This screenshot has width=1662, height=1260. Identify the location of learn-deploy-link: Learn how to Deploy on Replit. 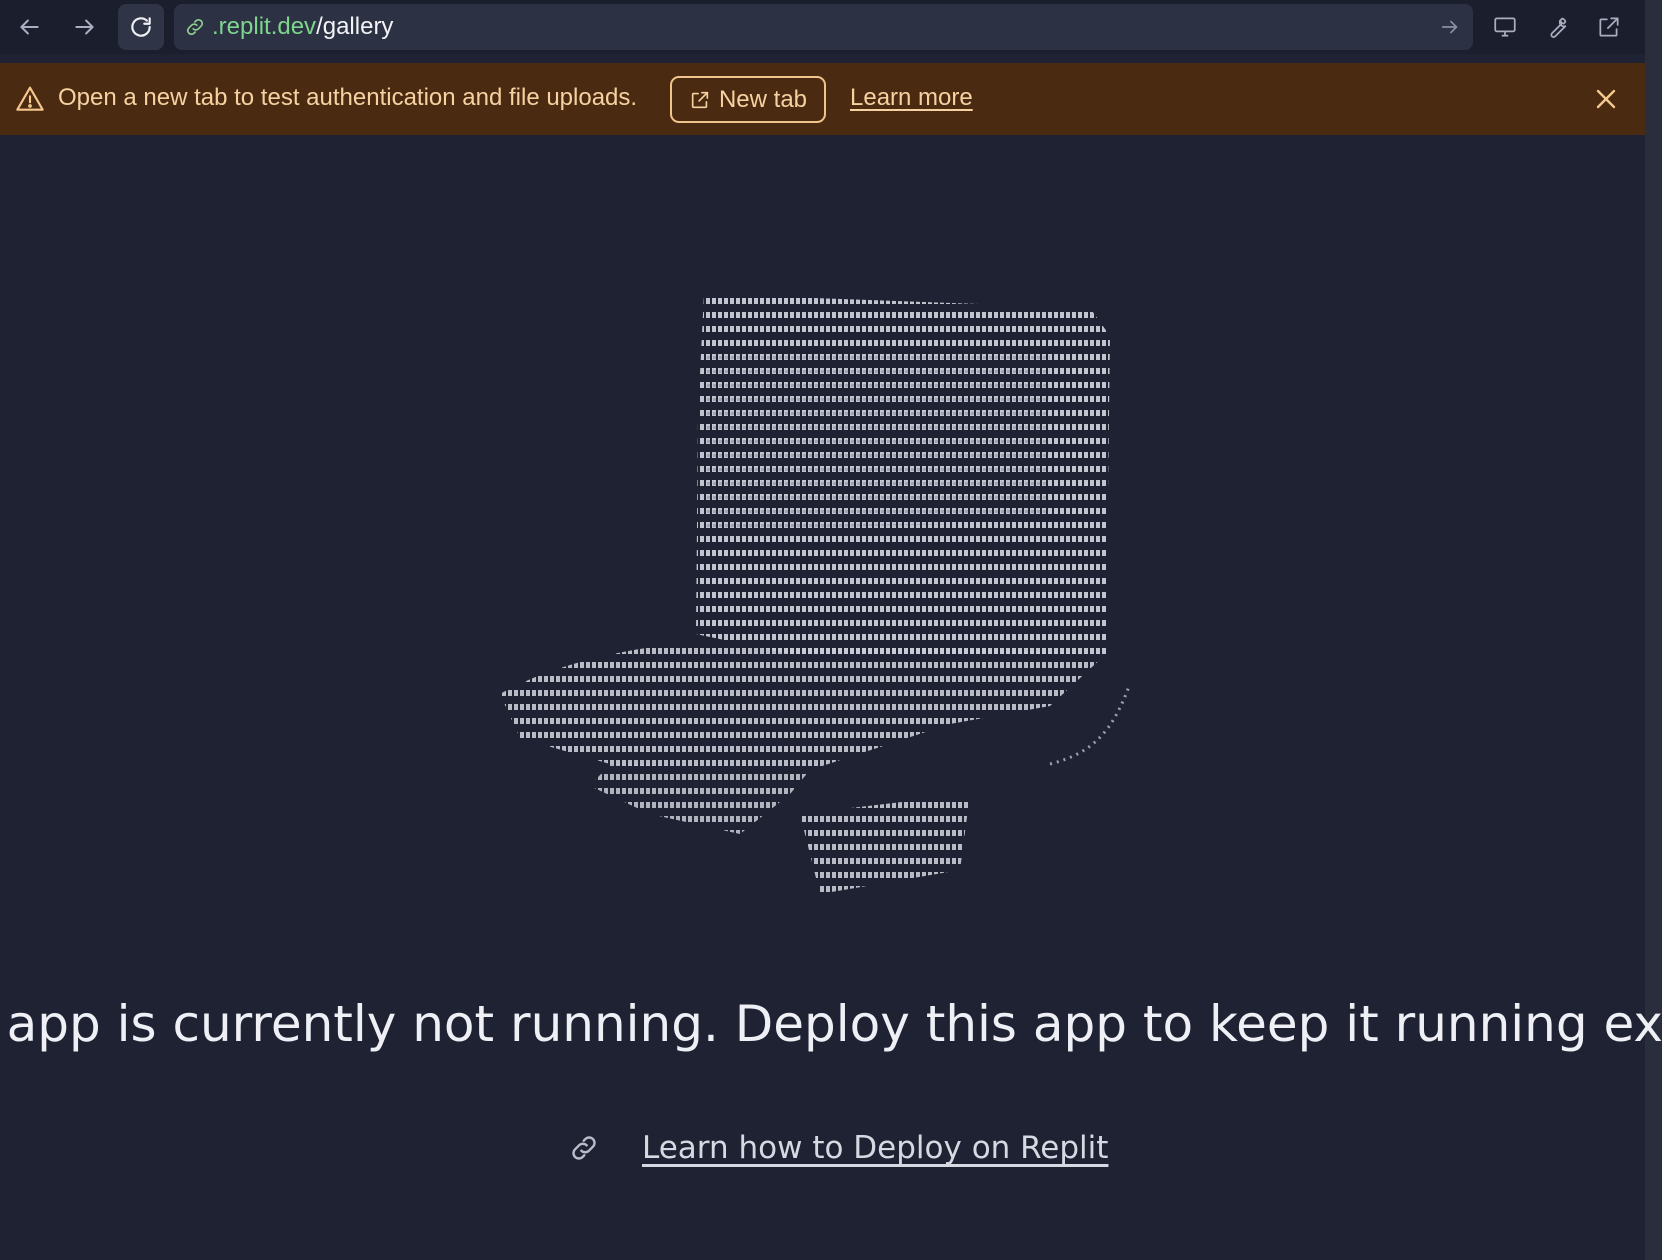
(875, 1148).